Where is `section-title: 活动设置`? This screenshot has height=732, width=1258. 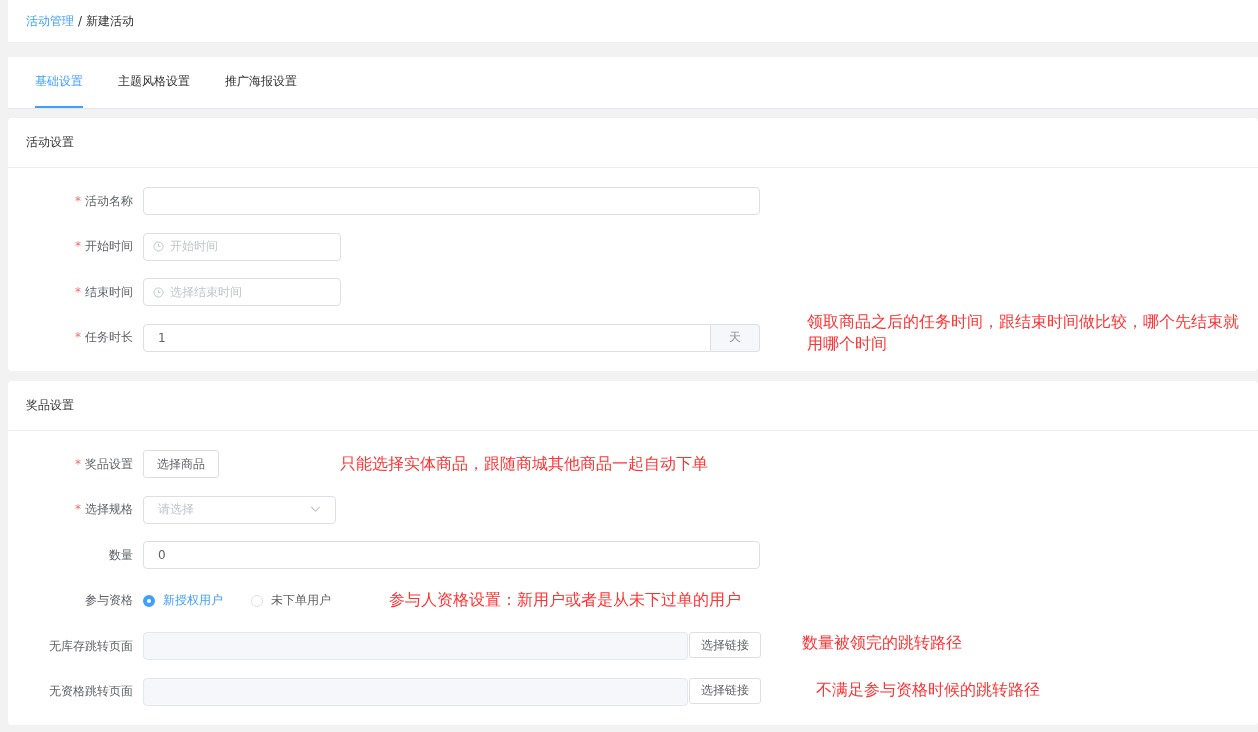
section-title: 活动设置 is located at coordinates (633, 143).